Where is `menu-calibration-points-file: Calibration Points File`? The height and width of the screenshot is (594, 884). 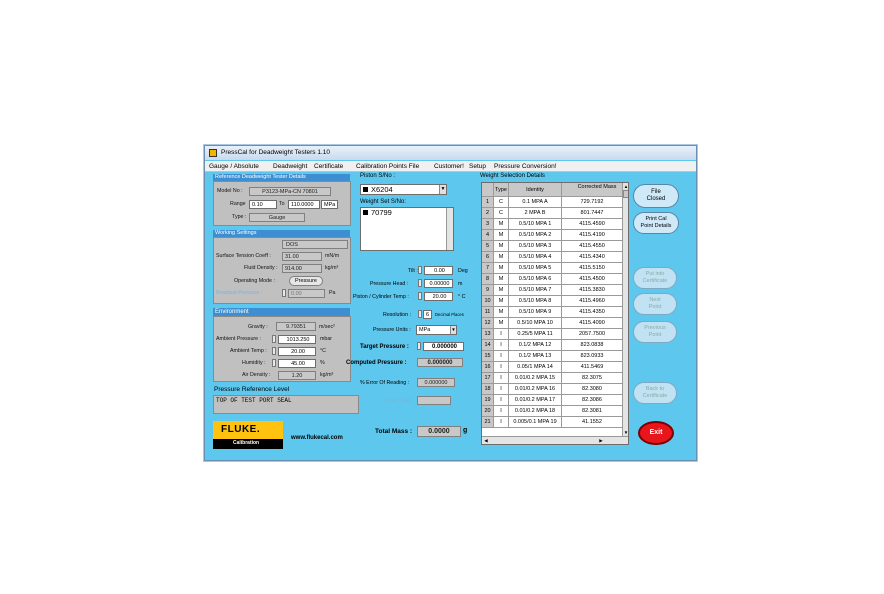
menu-calibration-points-file: Calibration Points File is located at coordinates (387, 166).